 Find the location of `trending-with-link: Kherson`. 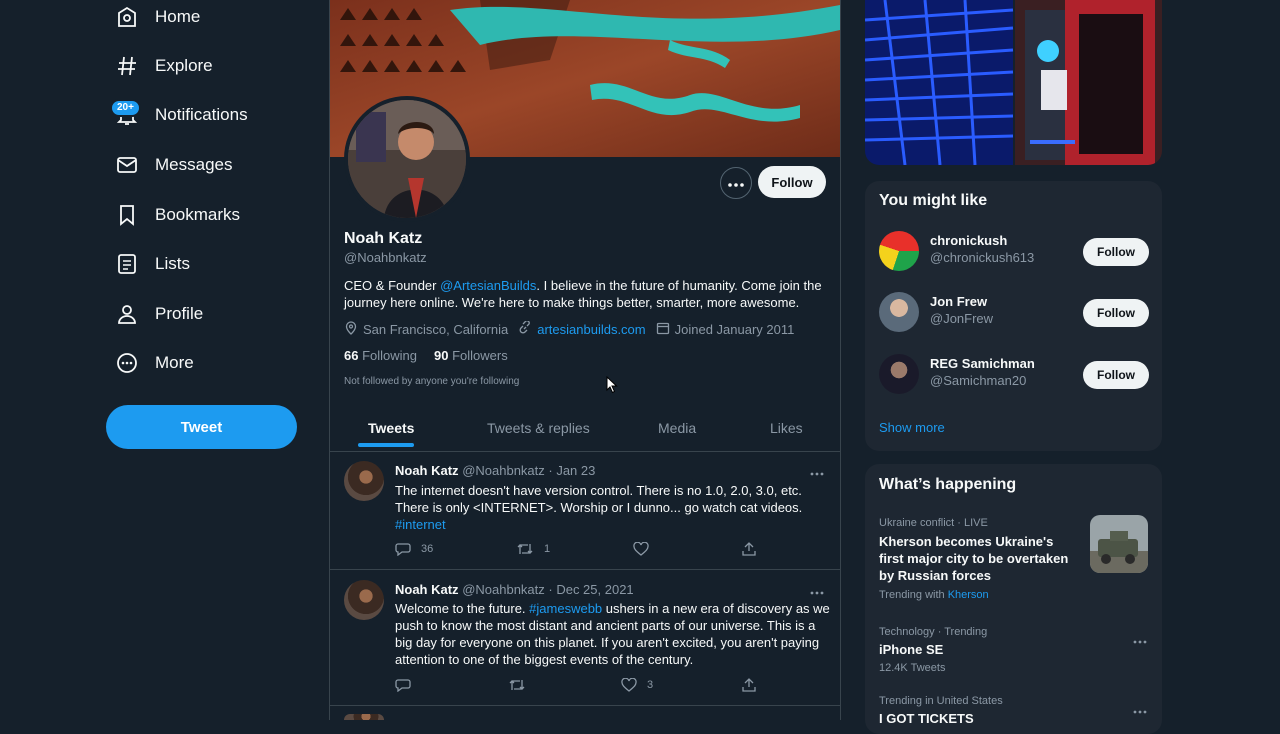

trending-with-link: Kherson is located at coordinates (968, 595).